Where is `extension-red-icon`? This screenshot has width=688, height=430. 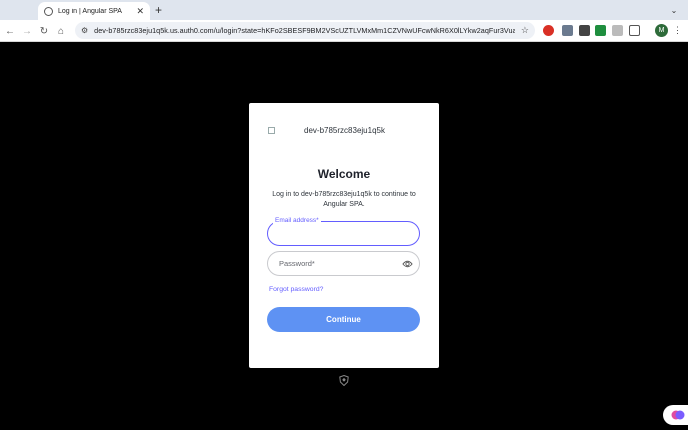
extension-red-icon is located at coordinates (548, 30).